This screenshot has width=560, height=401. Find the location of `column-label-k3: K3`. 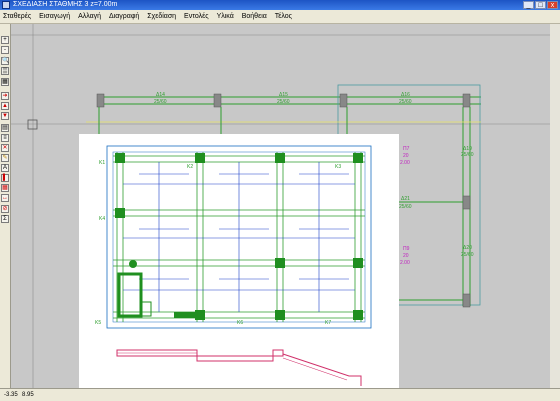

column-label-k3: K3 is located at coordinates (338, 167).